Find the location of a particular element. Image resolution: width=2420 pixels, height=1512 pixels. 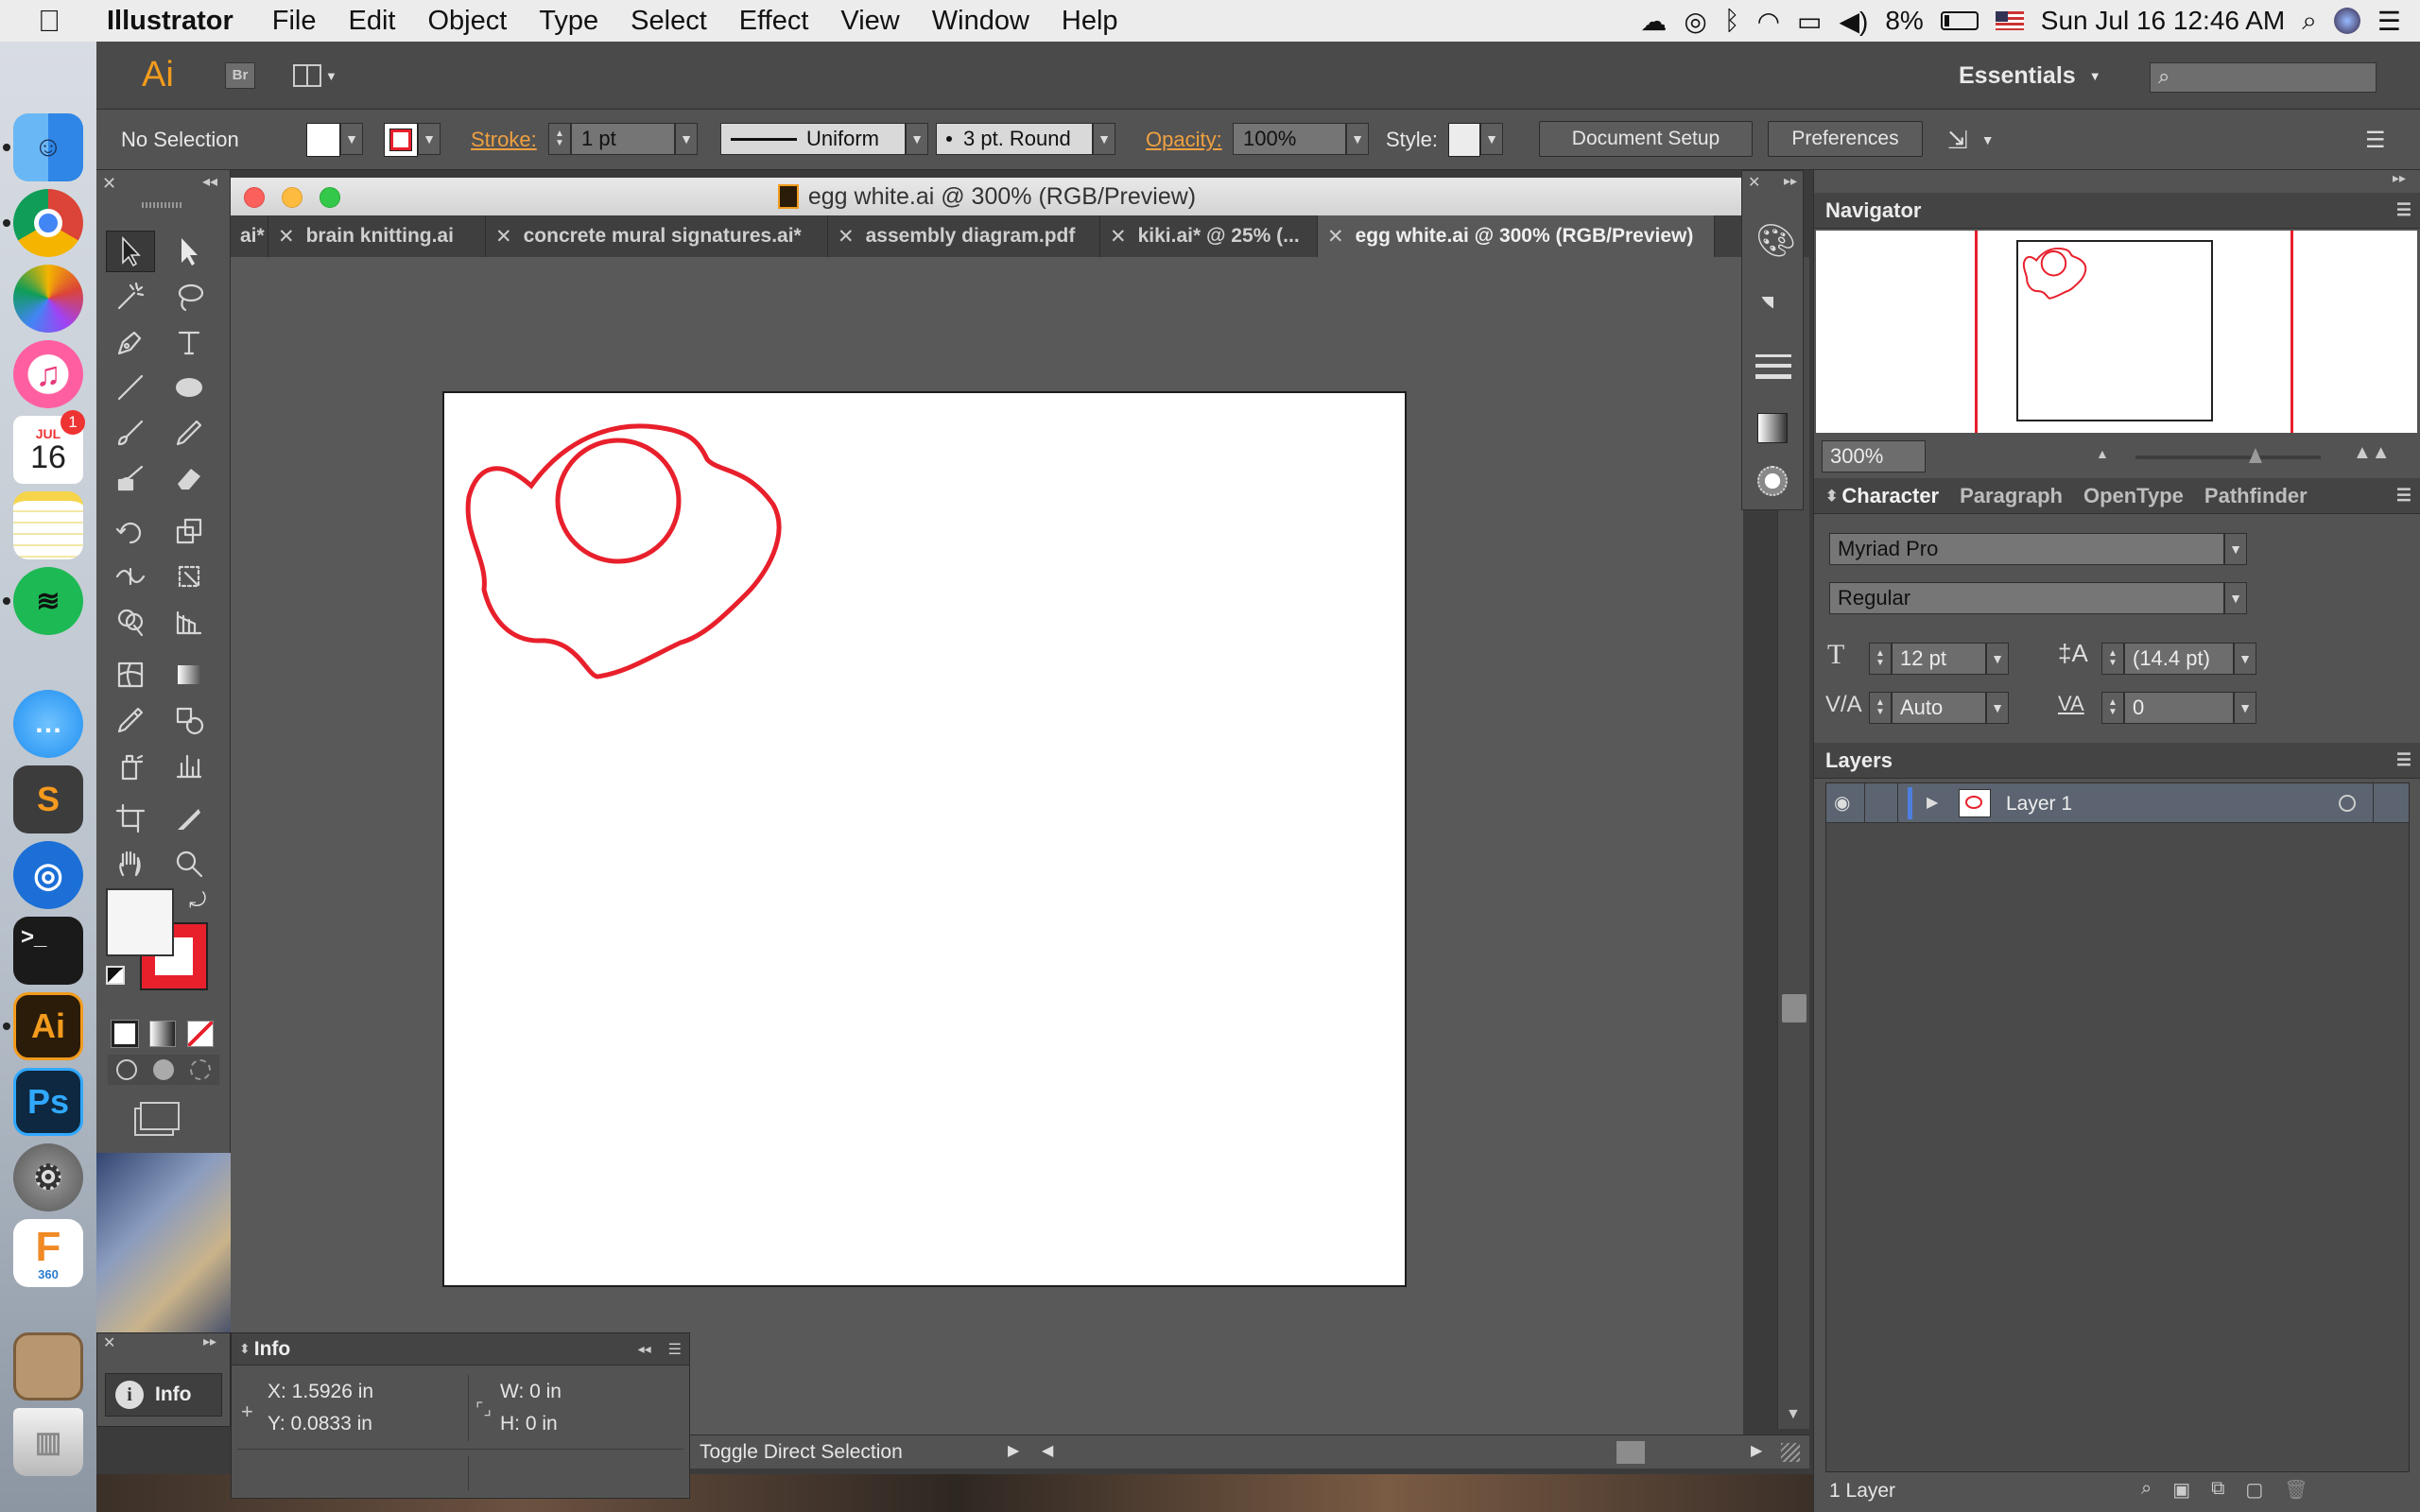

lasso-tool is located at coordinates (189, 297).